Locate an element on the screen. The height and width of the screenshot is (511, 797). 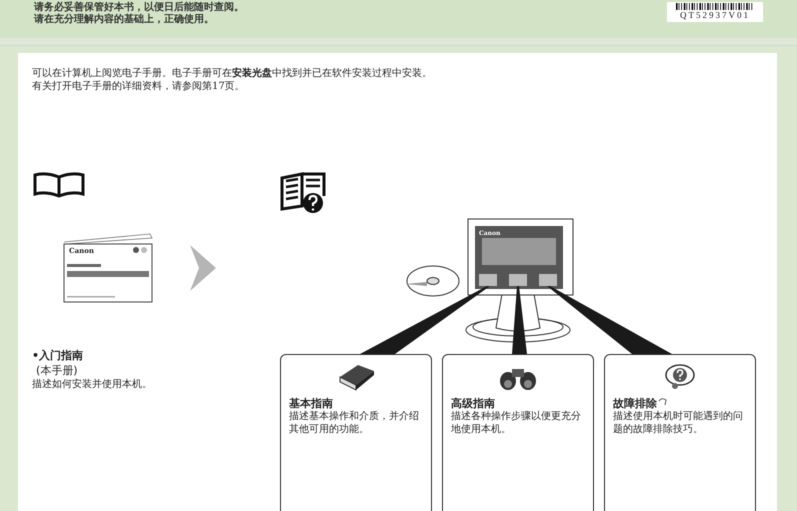
intro-text: 可以在计算机上阅览电子手册。电子手册可在安装光盘中找到并已在软件安装过程中安装。 is located at coordinates (232, 73).